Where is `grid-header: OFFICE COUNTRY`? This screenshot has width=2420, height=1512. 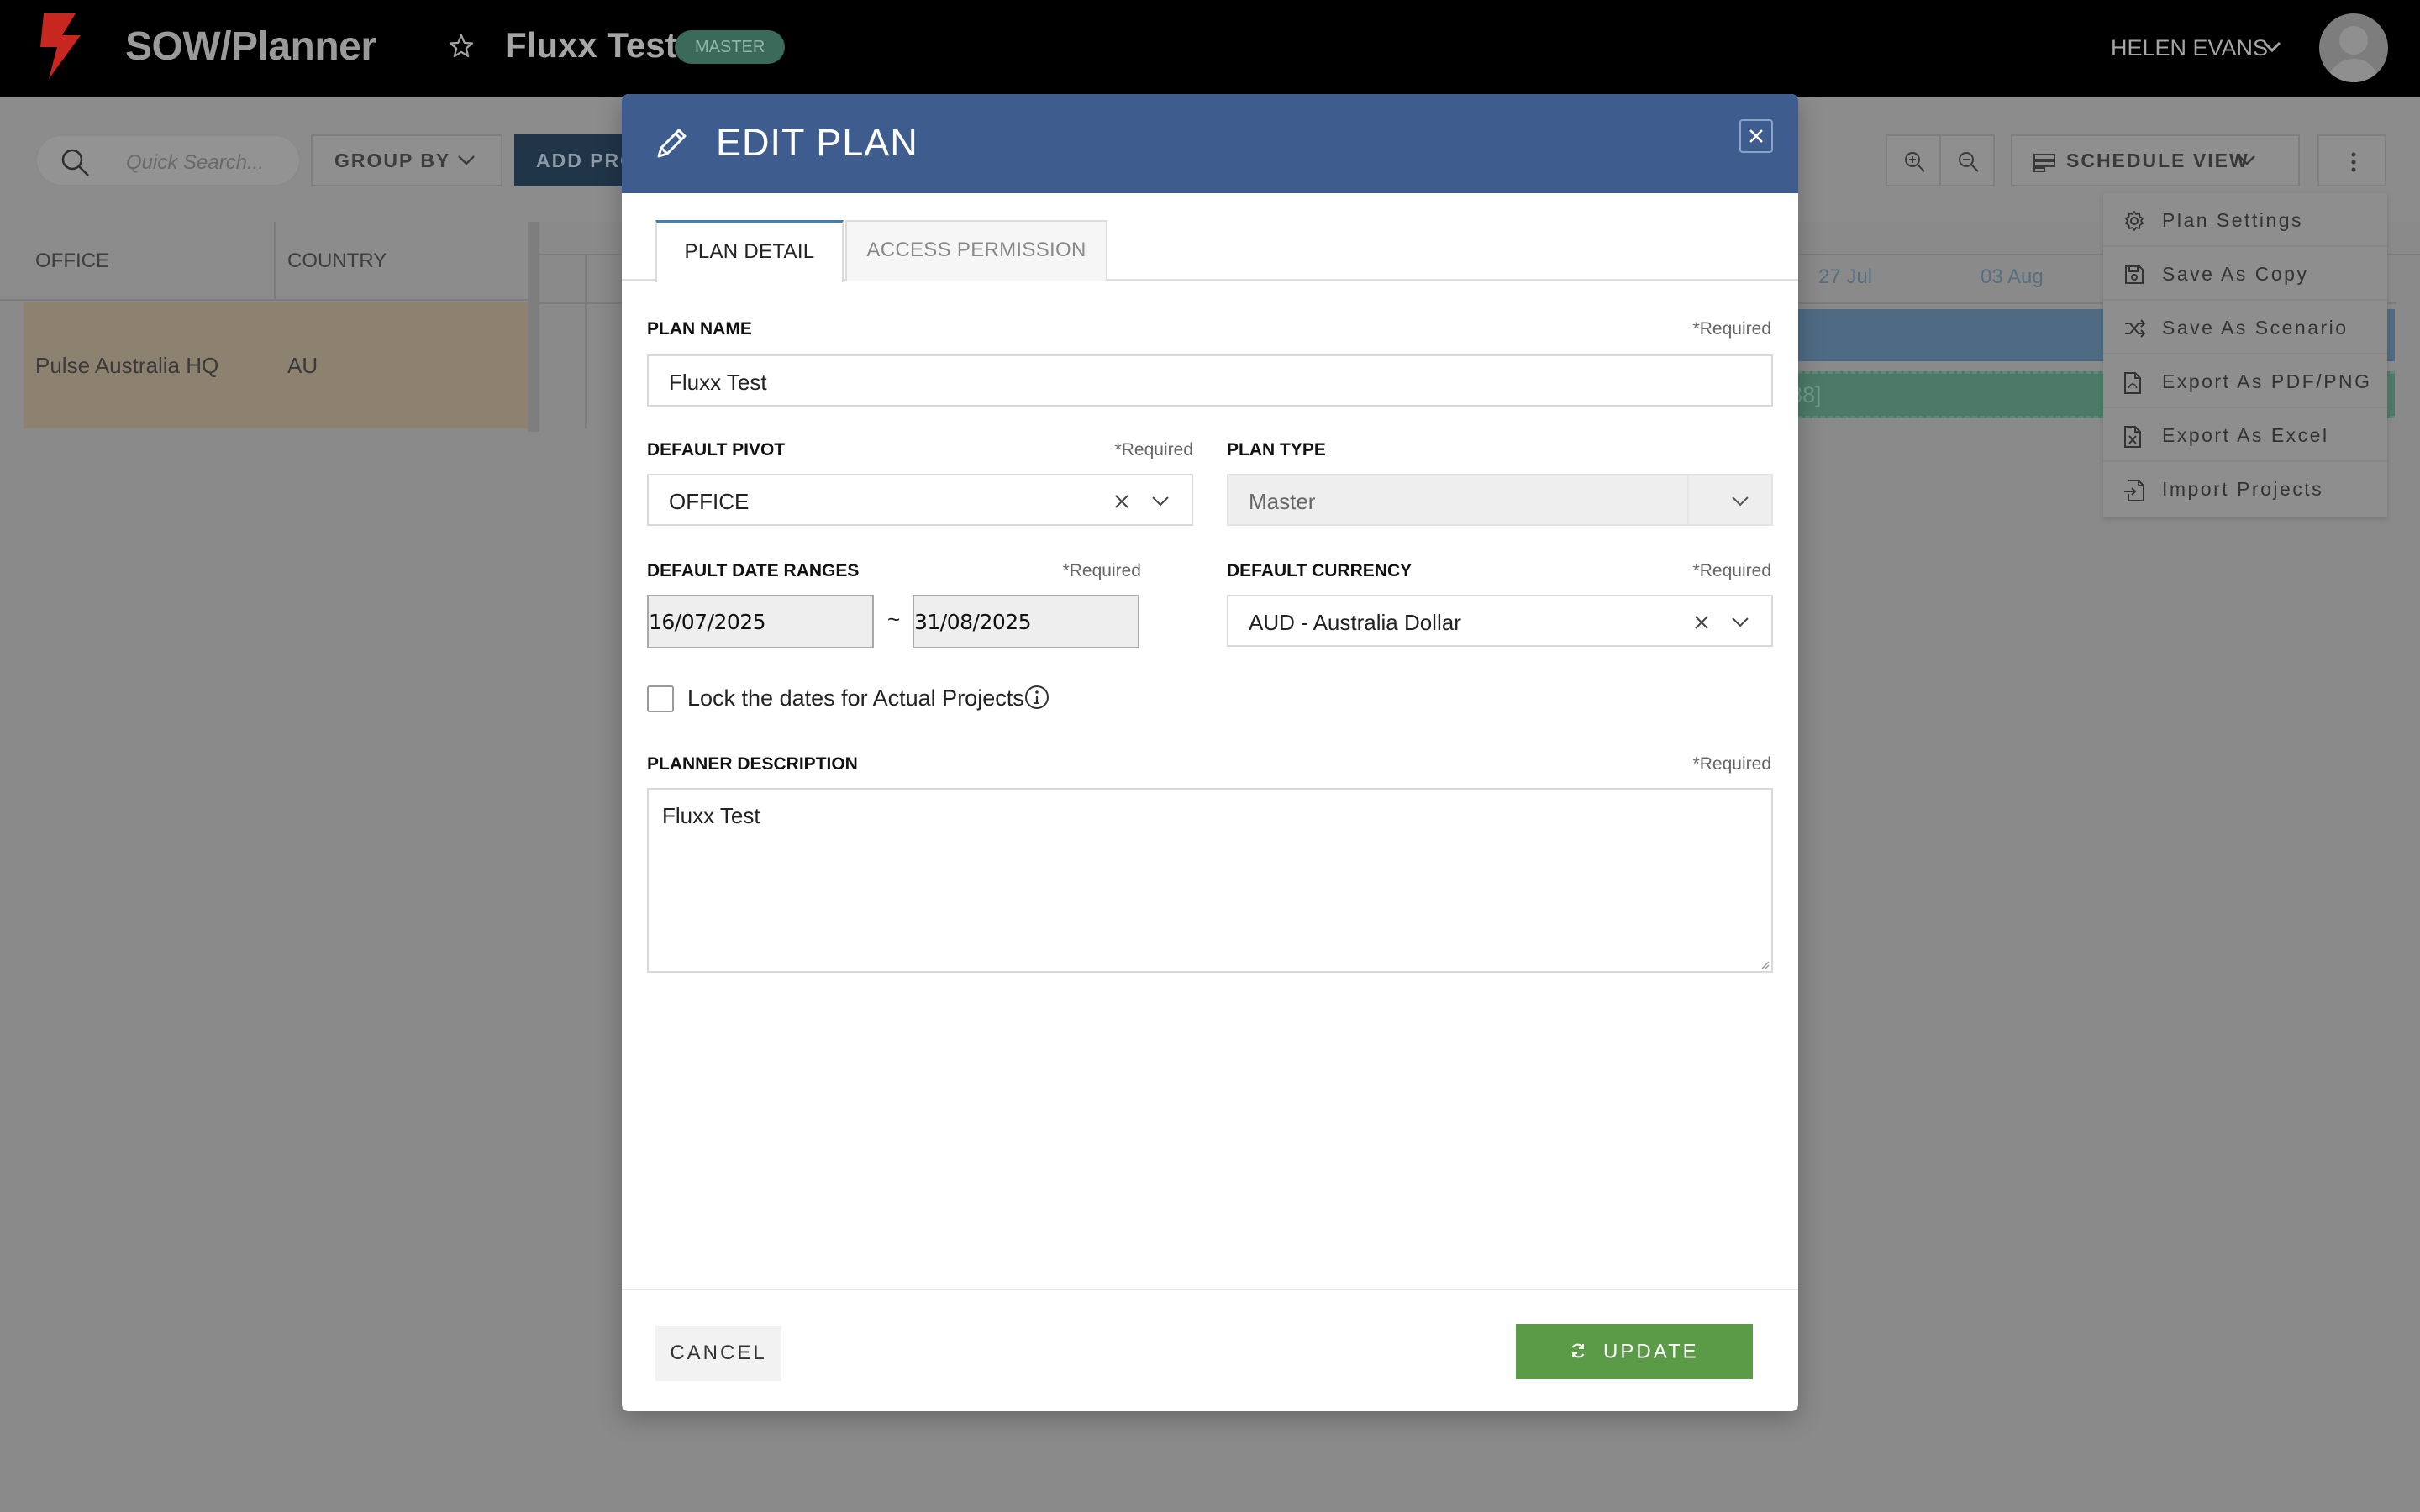 grid-header: OFFICE COUNTRY is located at coordinates (269, 261).